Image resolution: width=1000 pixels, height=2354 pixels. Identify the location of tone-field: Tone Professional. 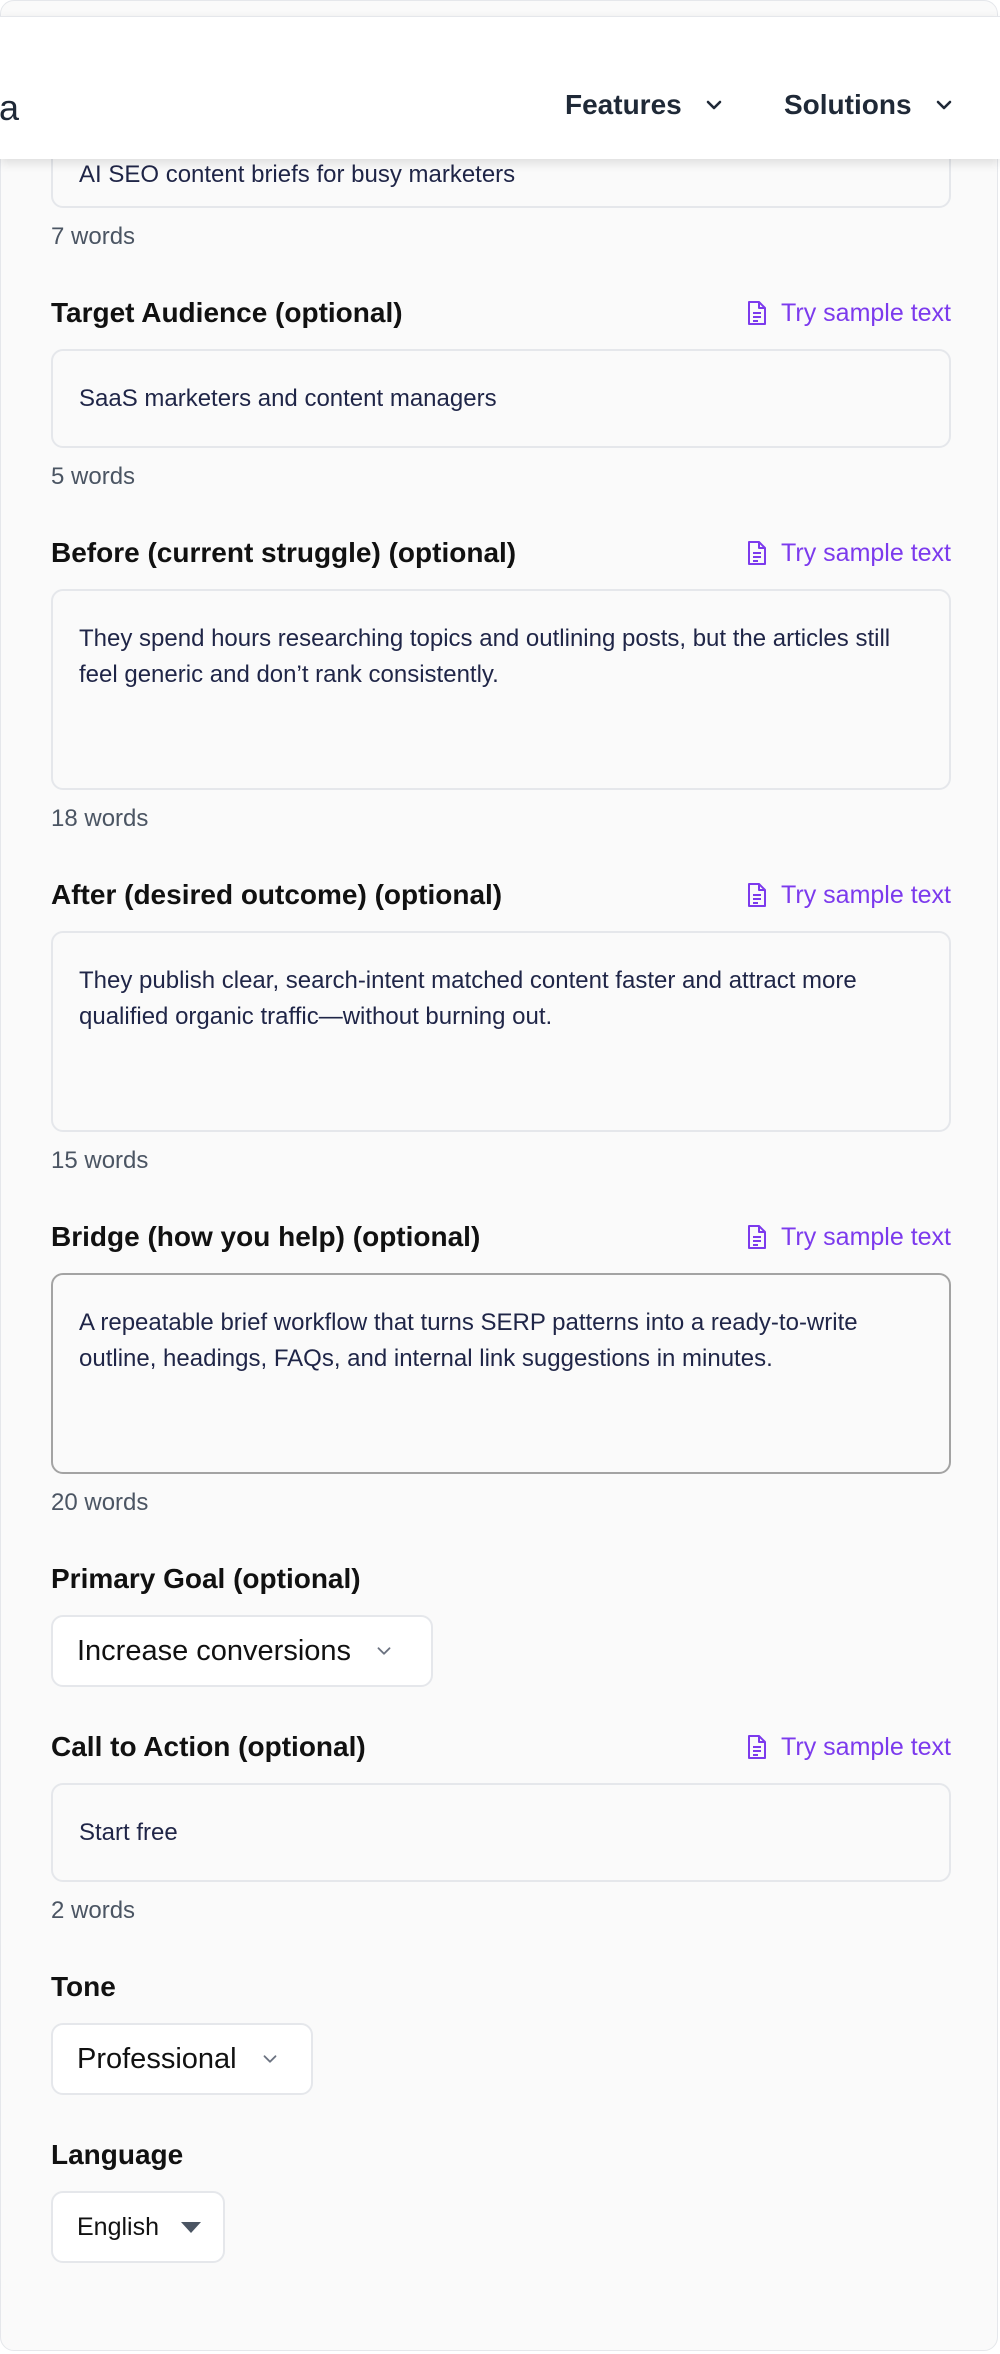
(501, 2032).